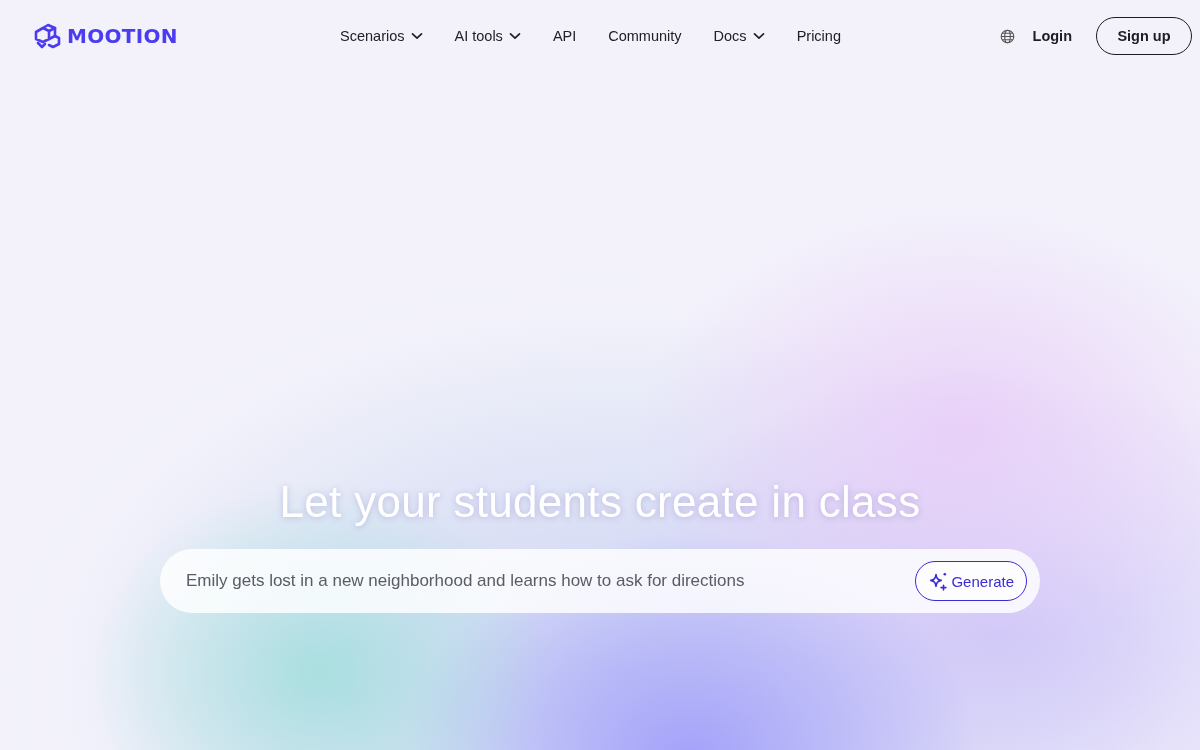  Describe the element at coordinates (739, 36) in the screenshot. I see `nav-link: Docs` at that location.